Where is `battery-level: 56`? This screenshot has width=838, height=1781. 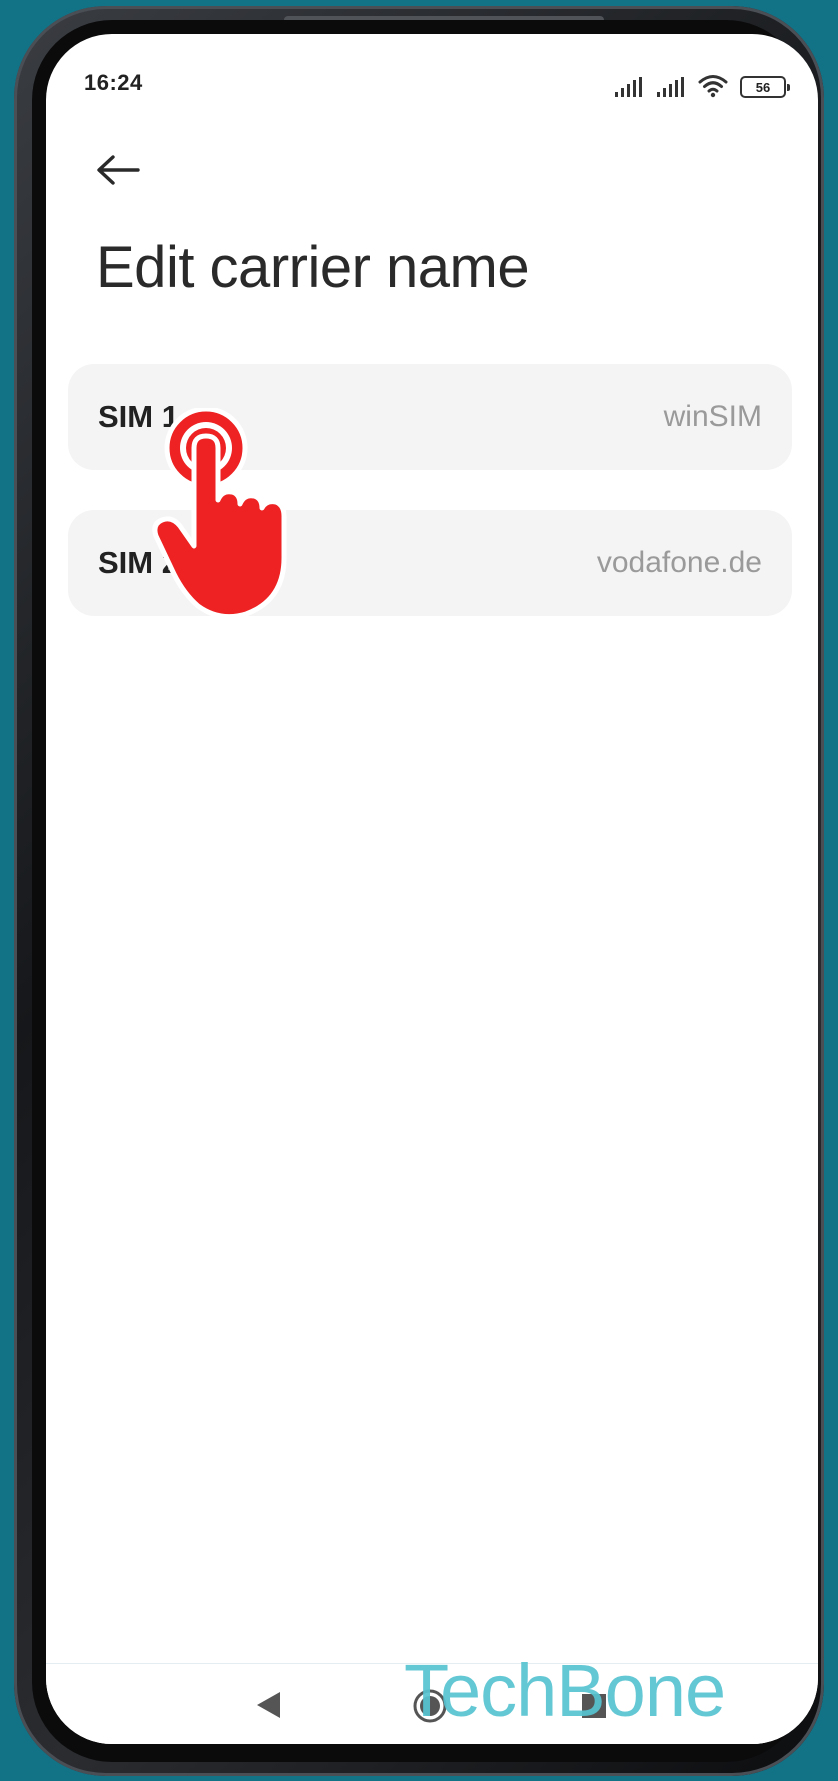 battery-level: 56 is located at coordinates (763, 87).